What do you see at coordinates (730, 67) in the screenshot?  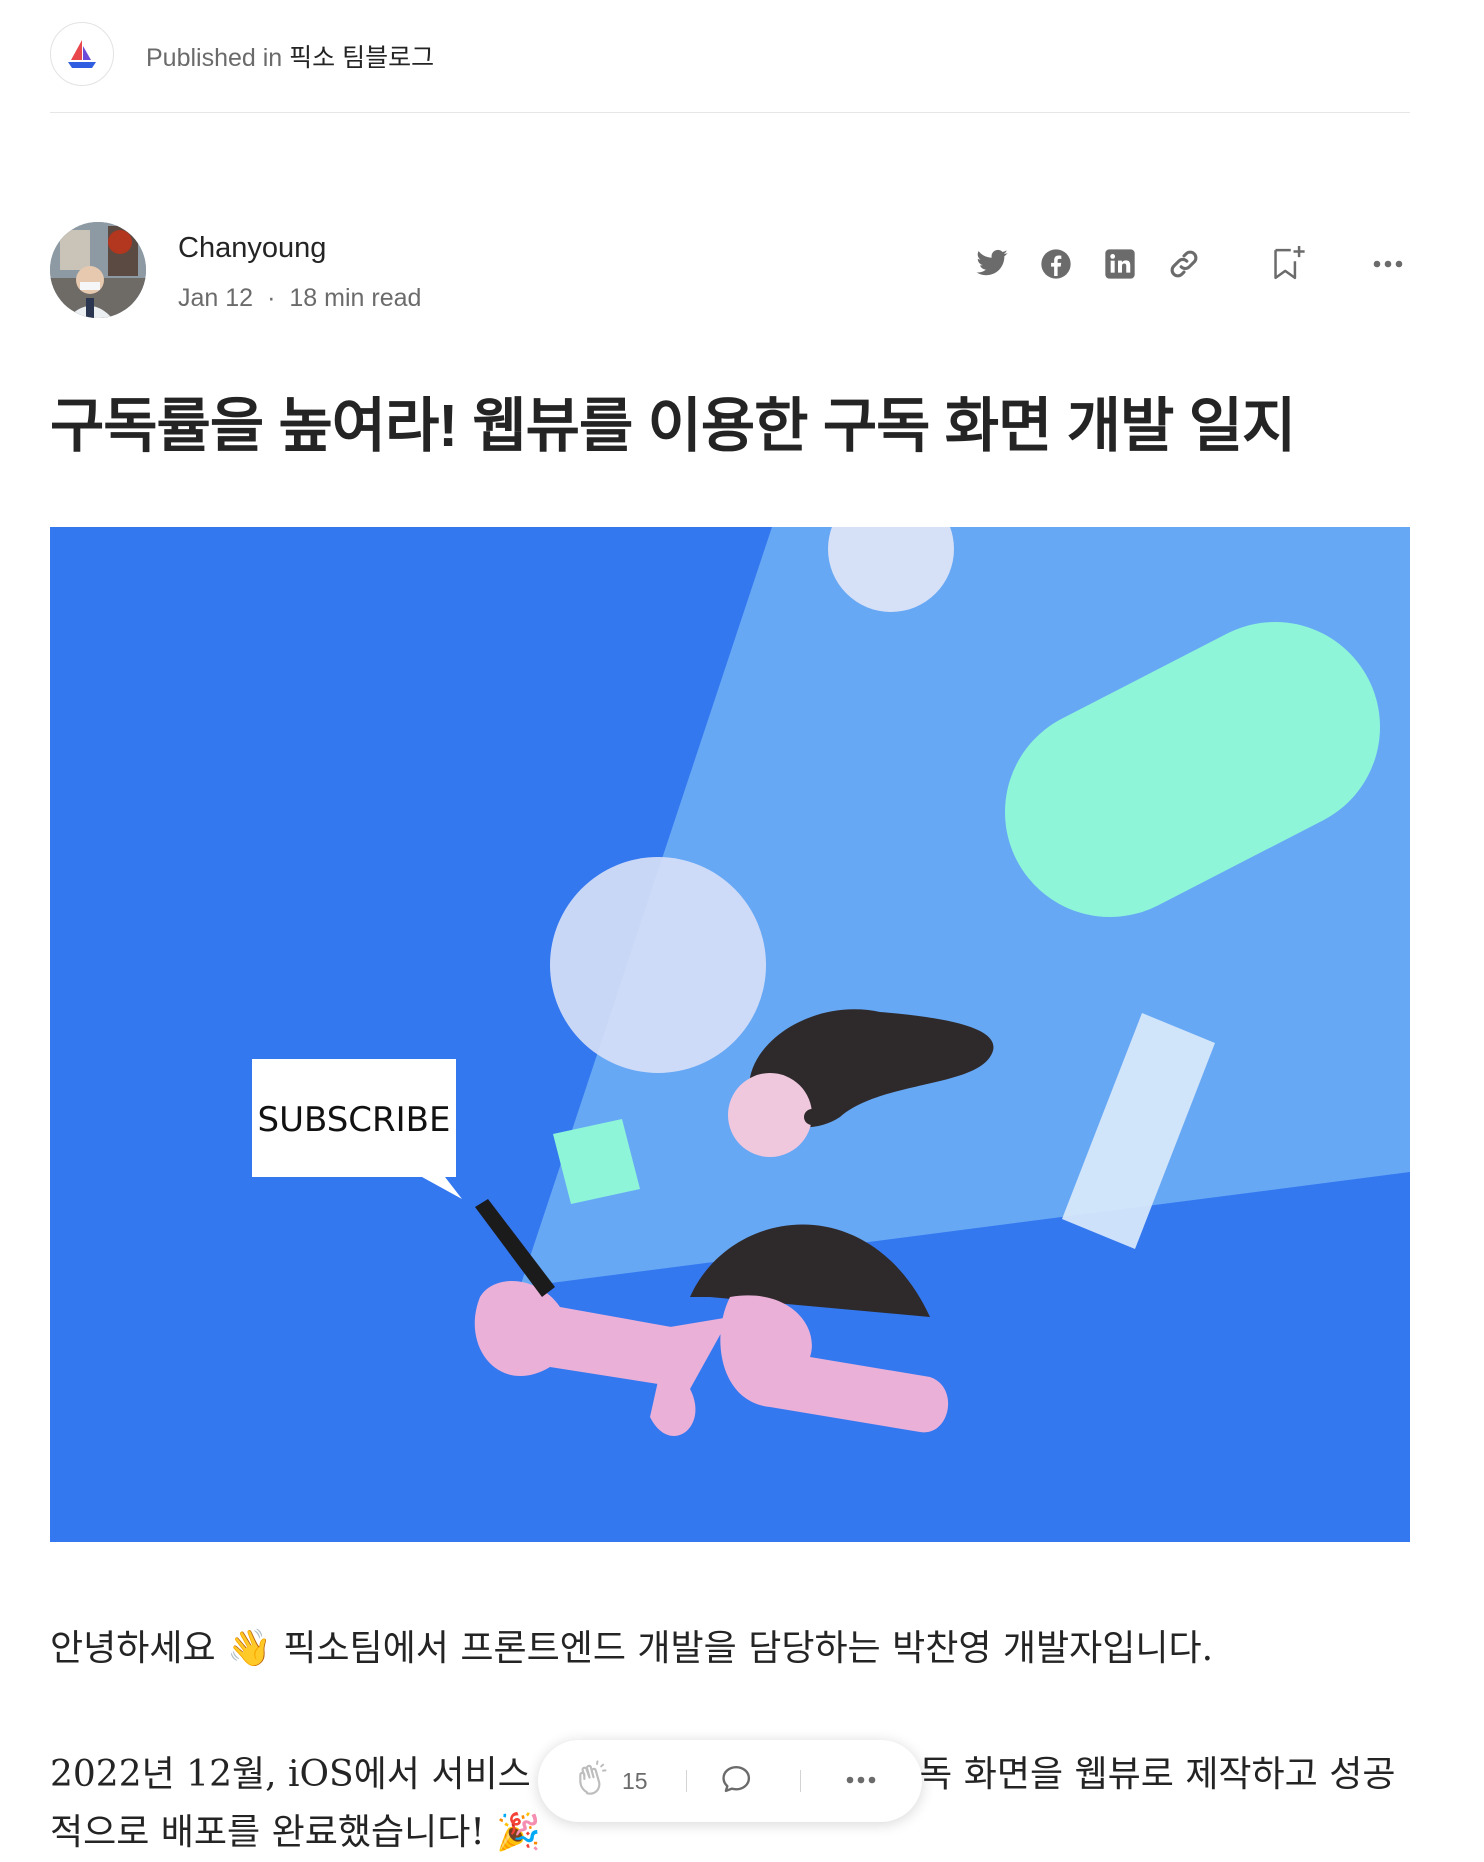 I see `publication-header: Published in 픽소 팀블로그` at bounding box center [730, 67].